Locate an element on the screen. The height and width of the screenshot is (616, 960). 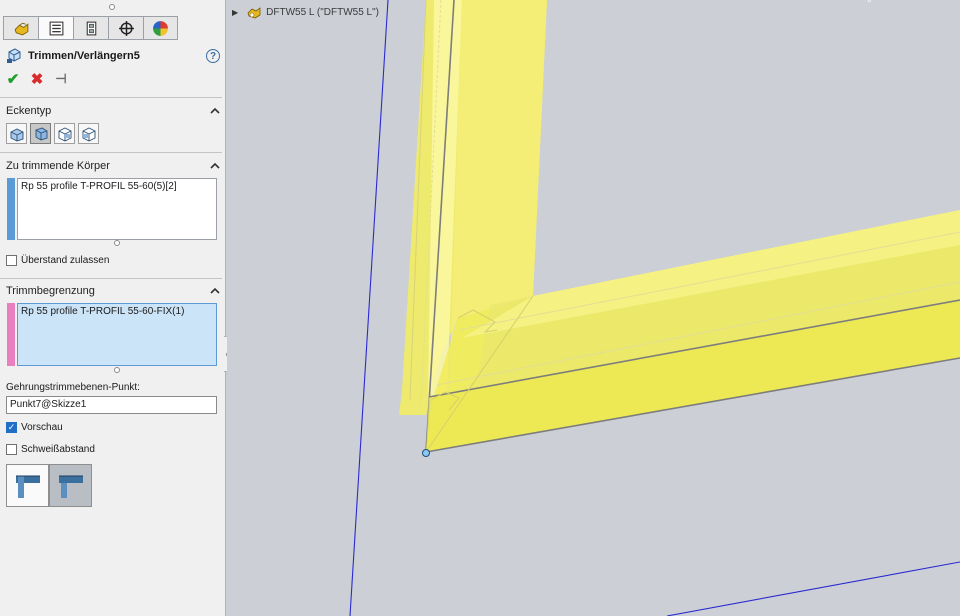
schweissabstand-label: Schweißabstand is located at coordinates (58, 449).